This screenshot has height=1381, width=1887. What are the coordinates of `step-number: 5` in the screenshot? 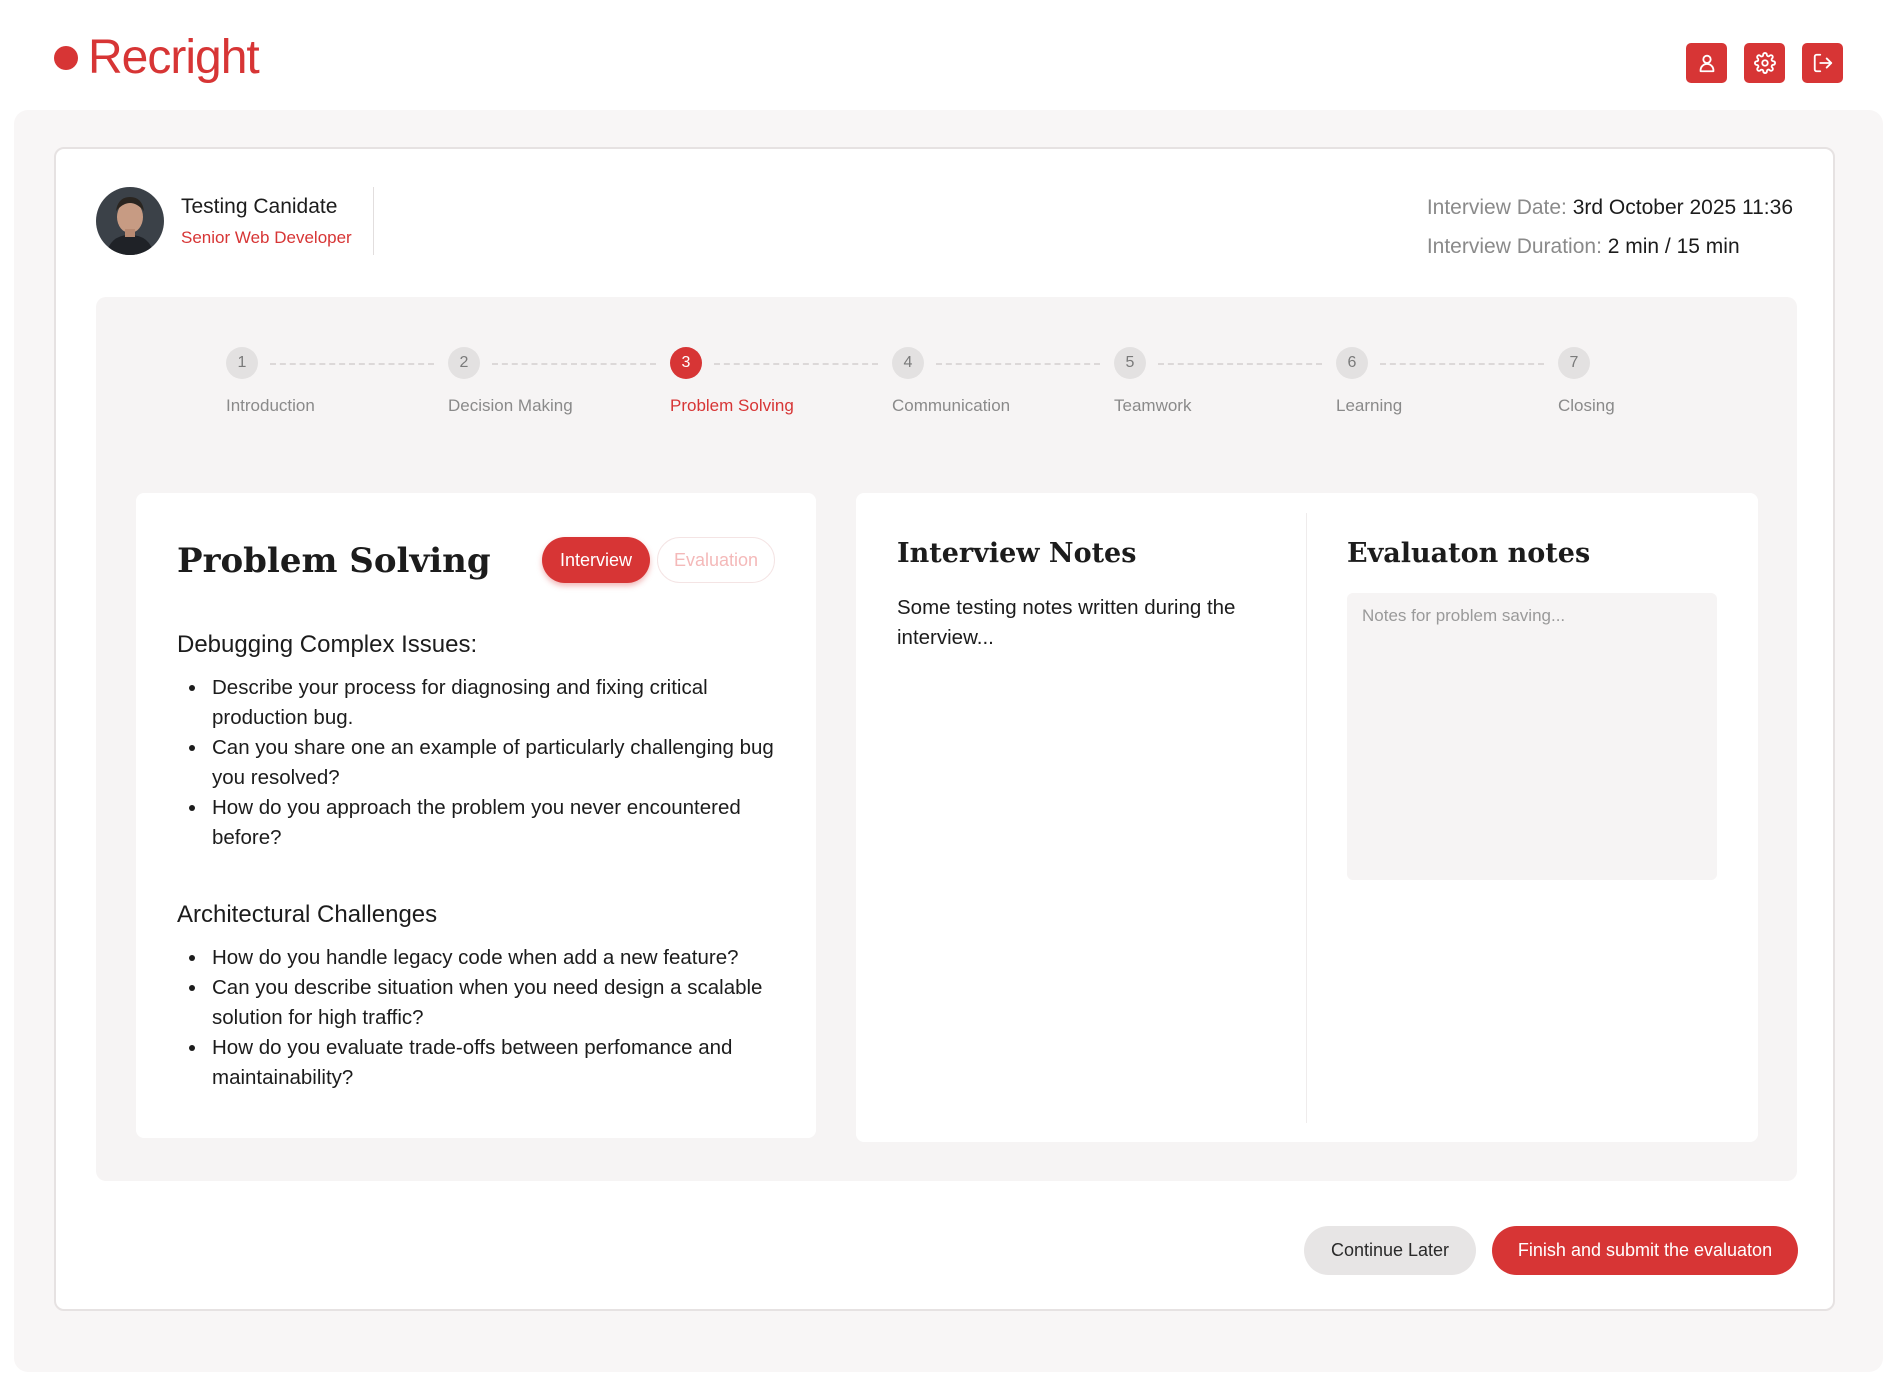 It's located at (1130, 363).